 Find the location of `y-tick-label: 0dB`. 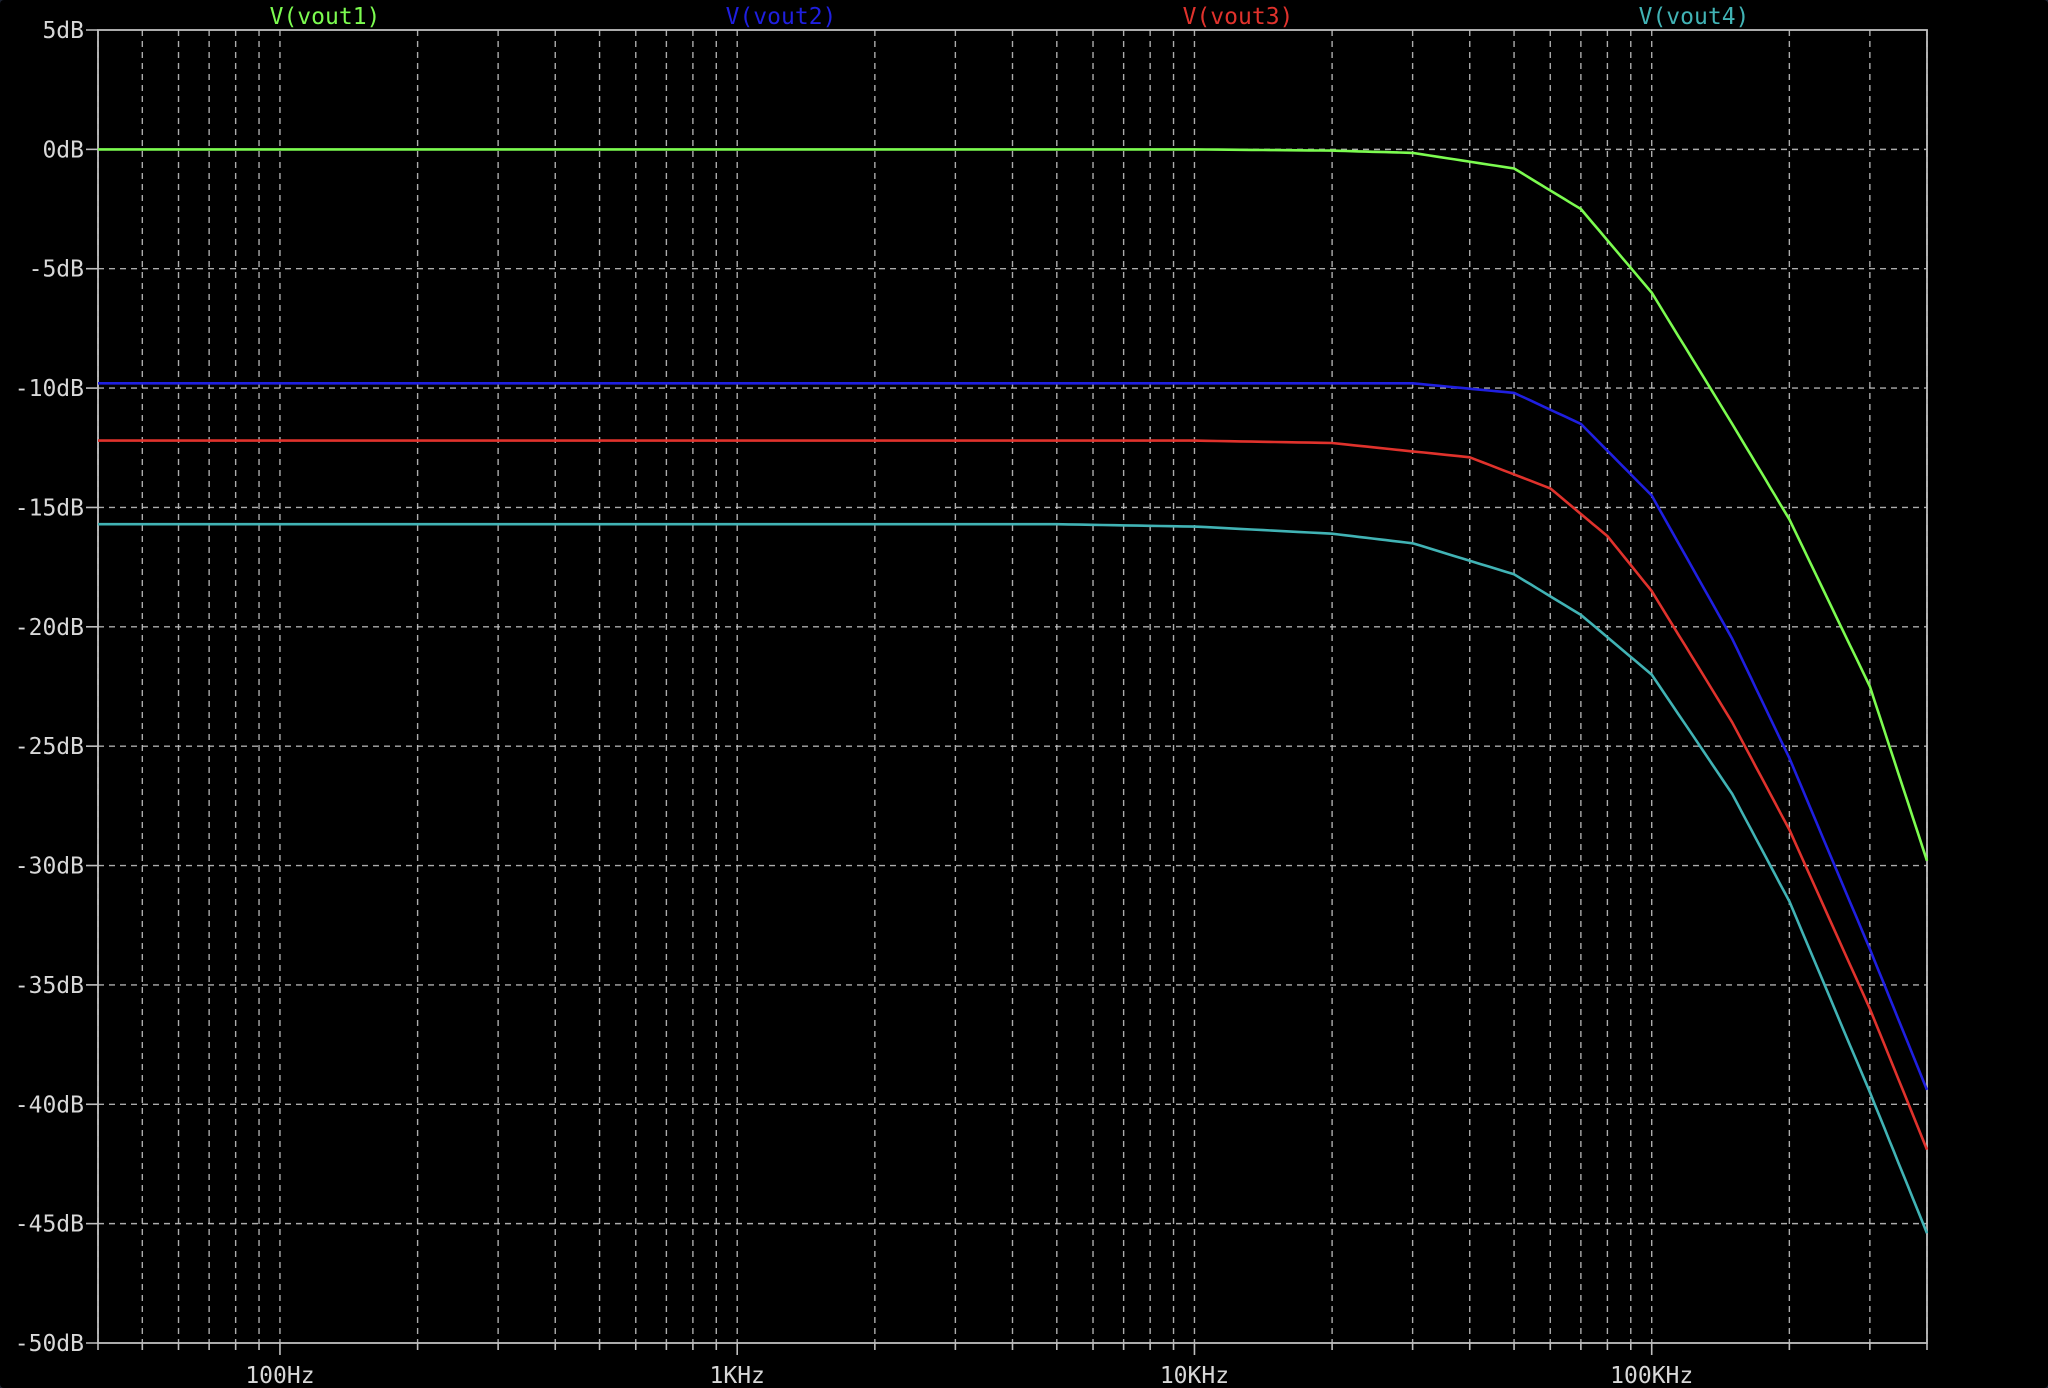

y-tick-label: 0dB is located at coordinates (63, 150).